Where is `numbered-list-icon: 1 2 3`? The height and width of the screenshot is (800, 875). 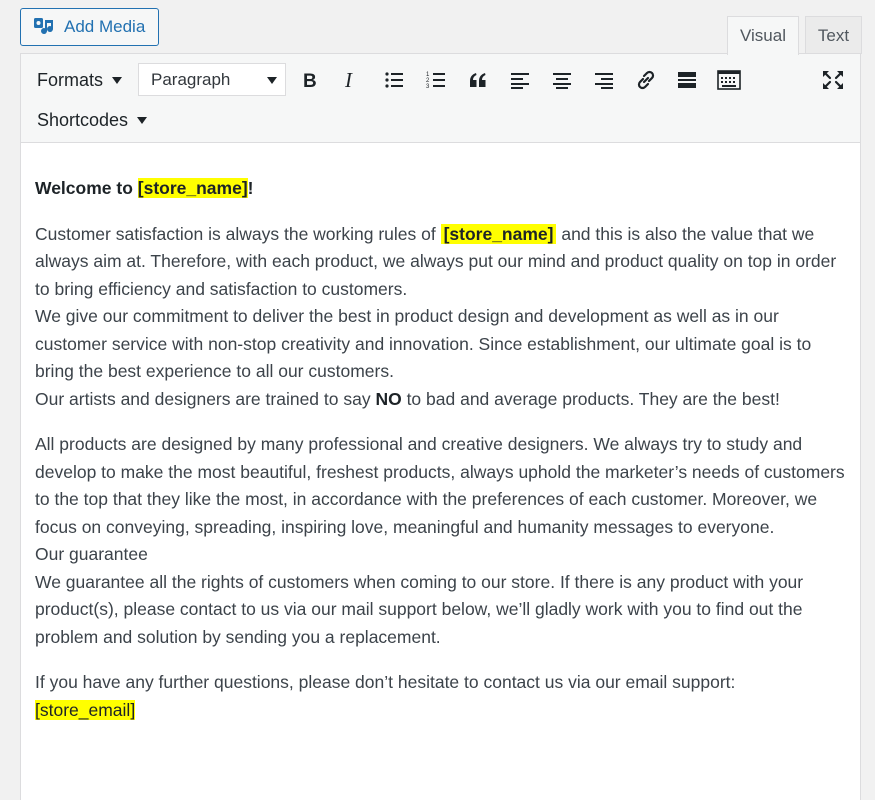
numbered-list-icon: 1 2 3 is located at coordinates (435, 80).